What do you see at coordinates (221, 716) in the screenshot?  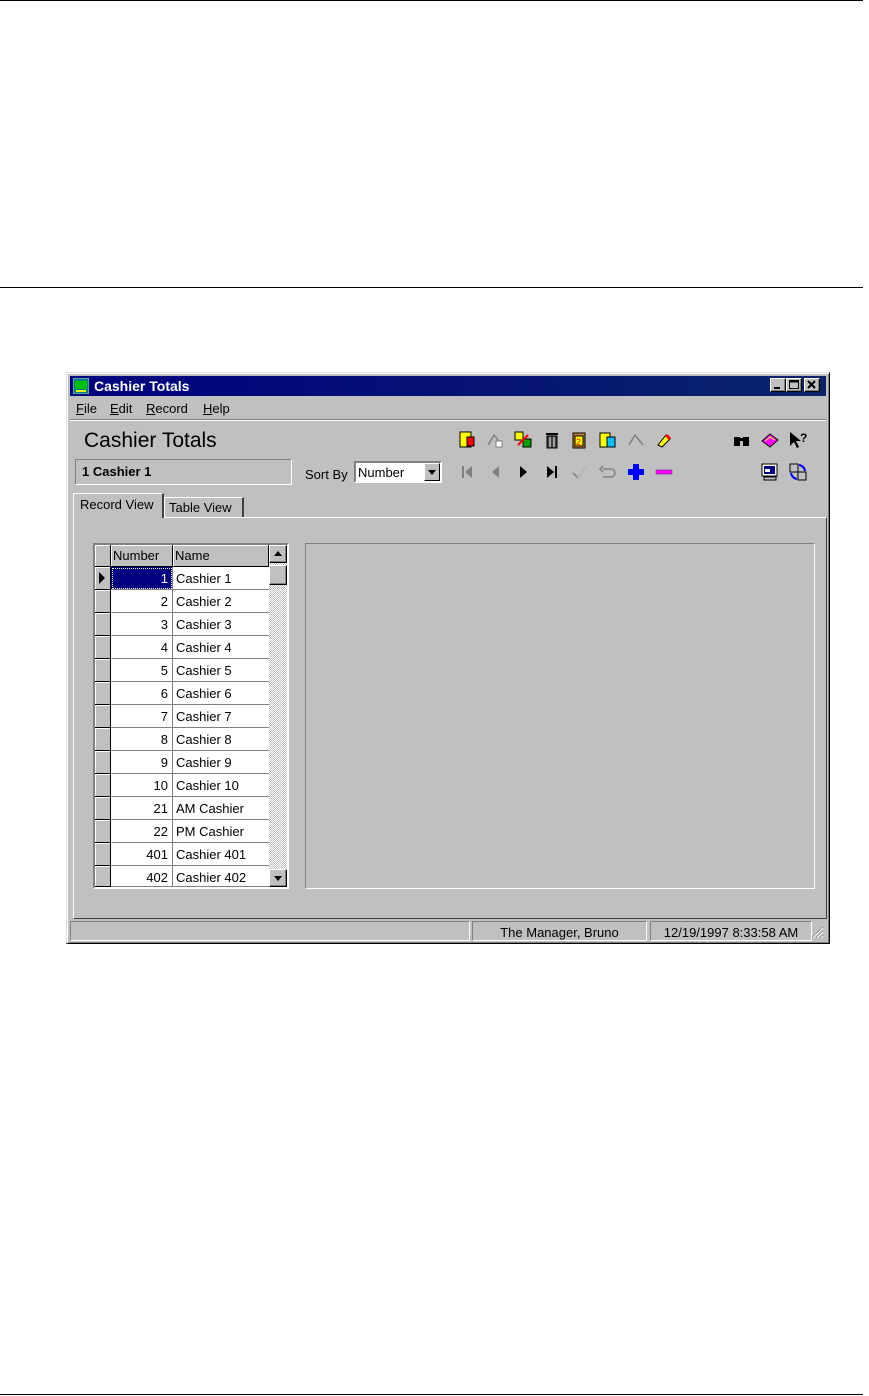 I see `cell-name: Cashier 7` at bounding box center [221, 716].